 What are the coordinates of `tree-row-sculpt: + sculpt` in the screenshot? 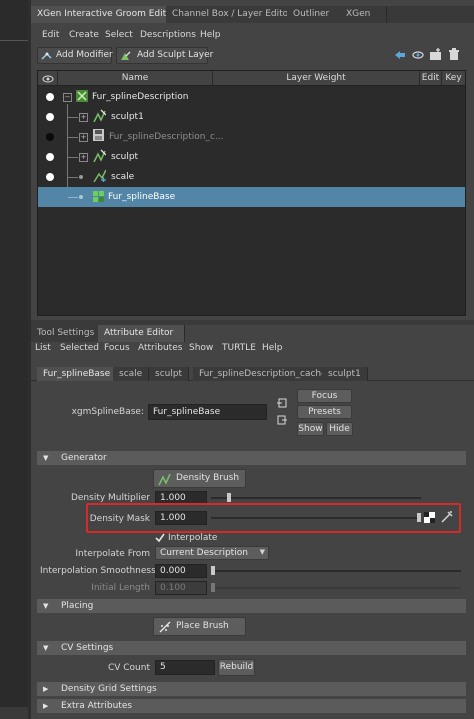 It's located at (251, 157).